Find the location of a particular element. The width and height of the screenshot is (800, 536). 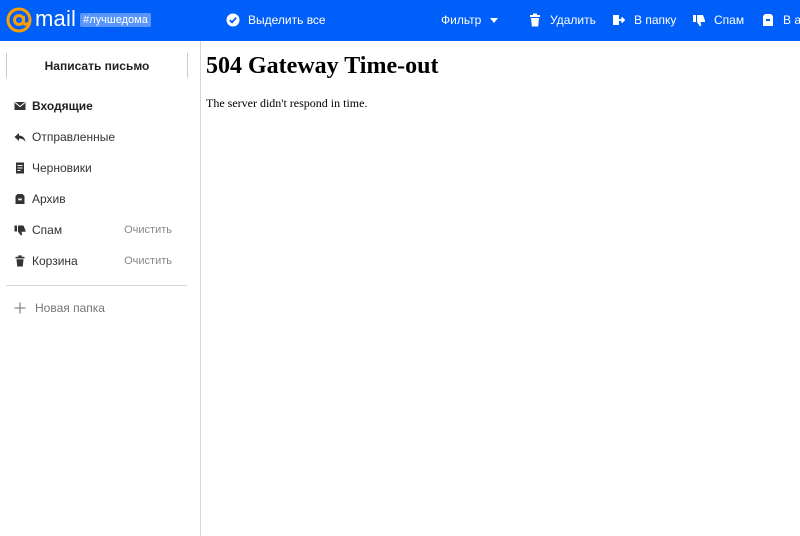

filter-label: Фильтр is located at coordinates (461, 20).